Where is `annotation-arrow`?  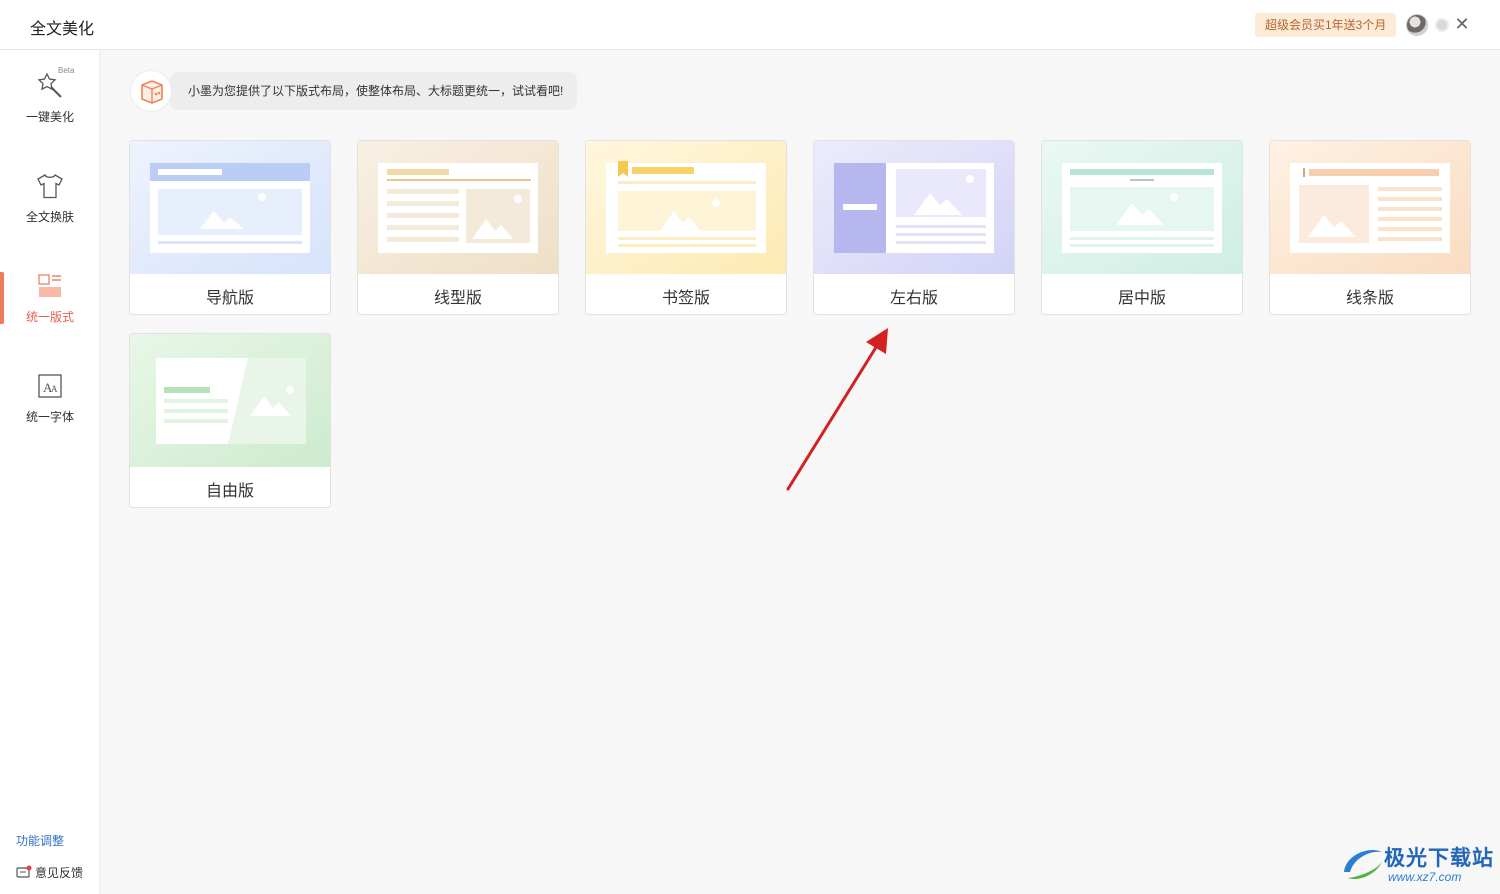
annotation-arrow is located at coordinates (837, 409).